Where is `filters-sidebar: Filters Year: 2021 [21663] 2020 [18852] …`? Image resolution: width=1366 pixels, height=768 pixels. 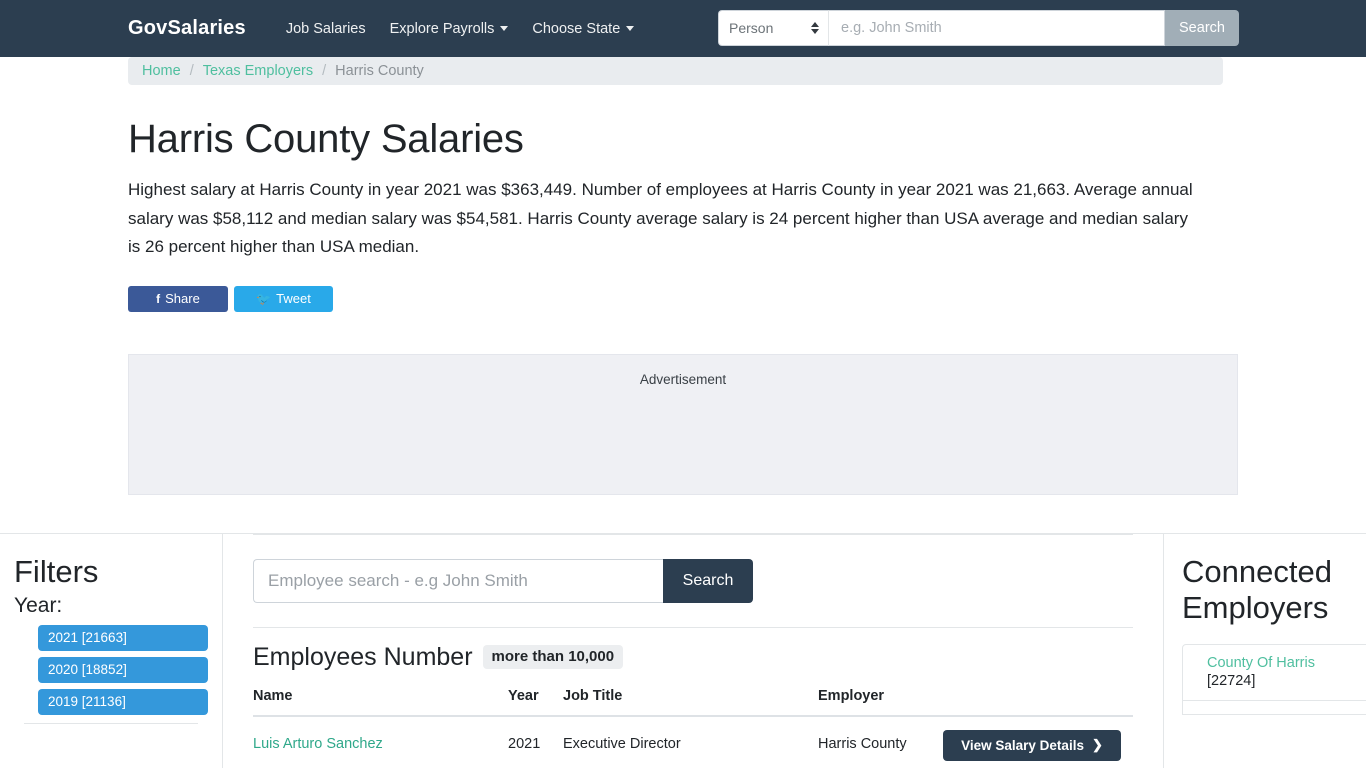
filters-sidebar: Filters Year: 2021 [21663] 2020 [18852] … is located at coordinates (111, 650).